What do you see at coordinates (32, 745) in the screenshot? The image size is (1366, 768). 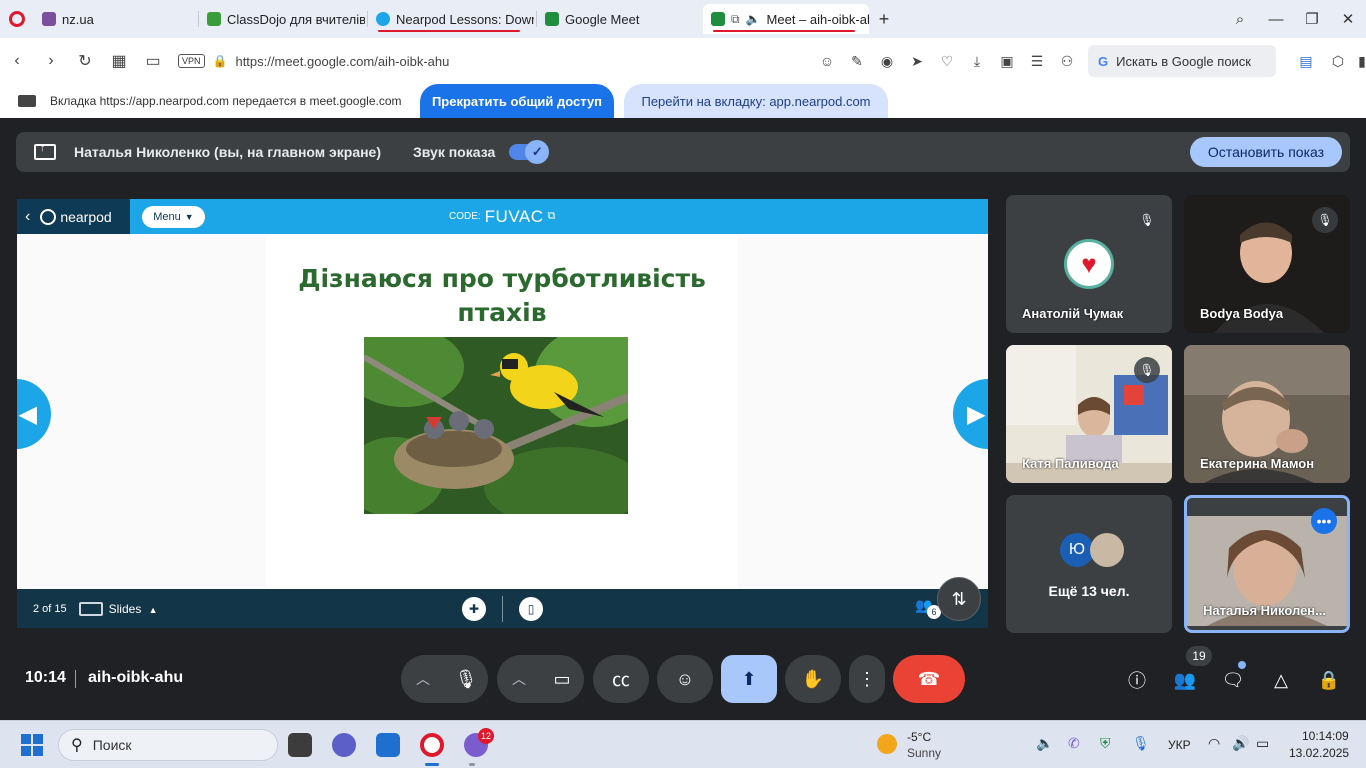 I see `windows-start-icon` at bounding box center [32, 745].